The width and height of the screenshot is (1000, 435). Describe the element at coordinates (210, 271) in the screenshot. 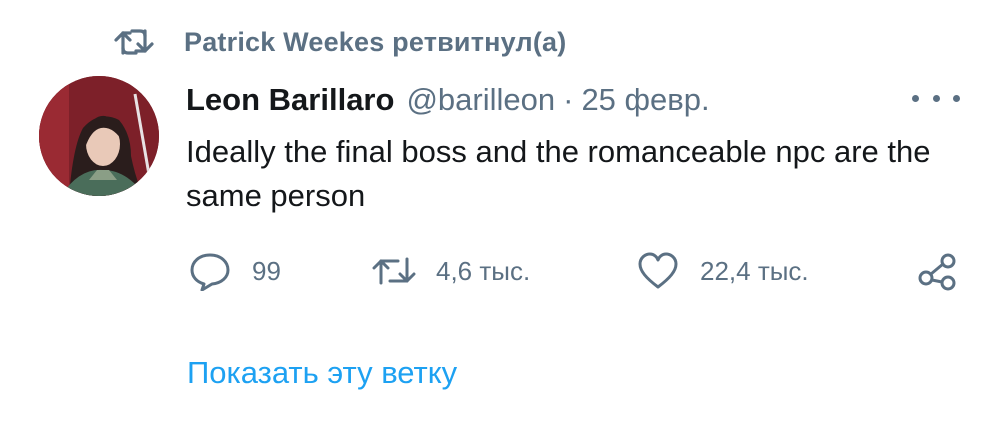

I see `reply-icon` at that location.